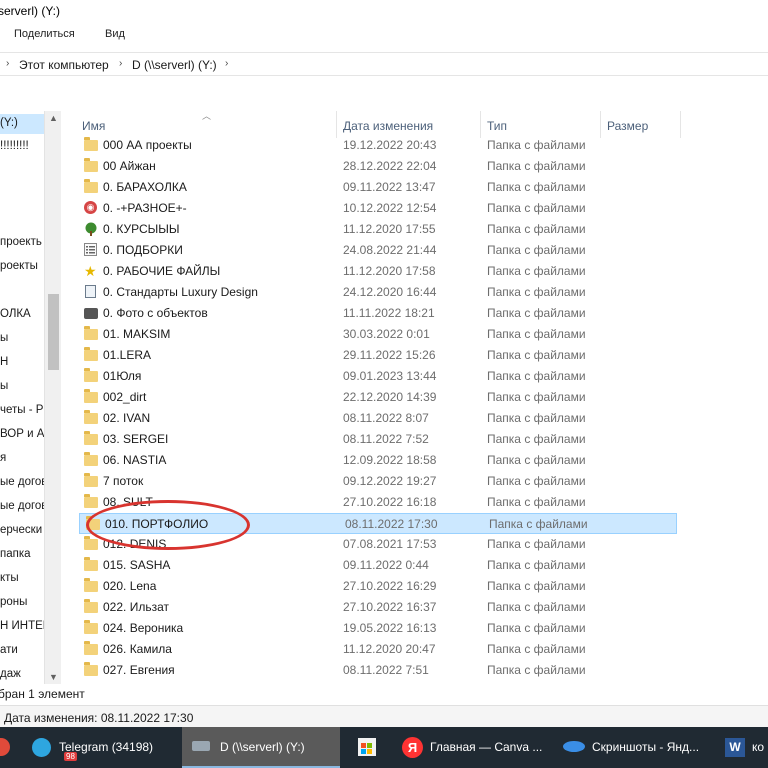 This screenshot has width=768, height=768. Describe the element at coordinates (384, 12) in the screenshot. I see `title-bar: serverl) (Y:)` at that location.